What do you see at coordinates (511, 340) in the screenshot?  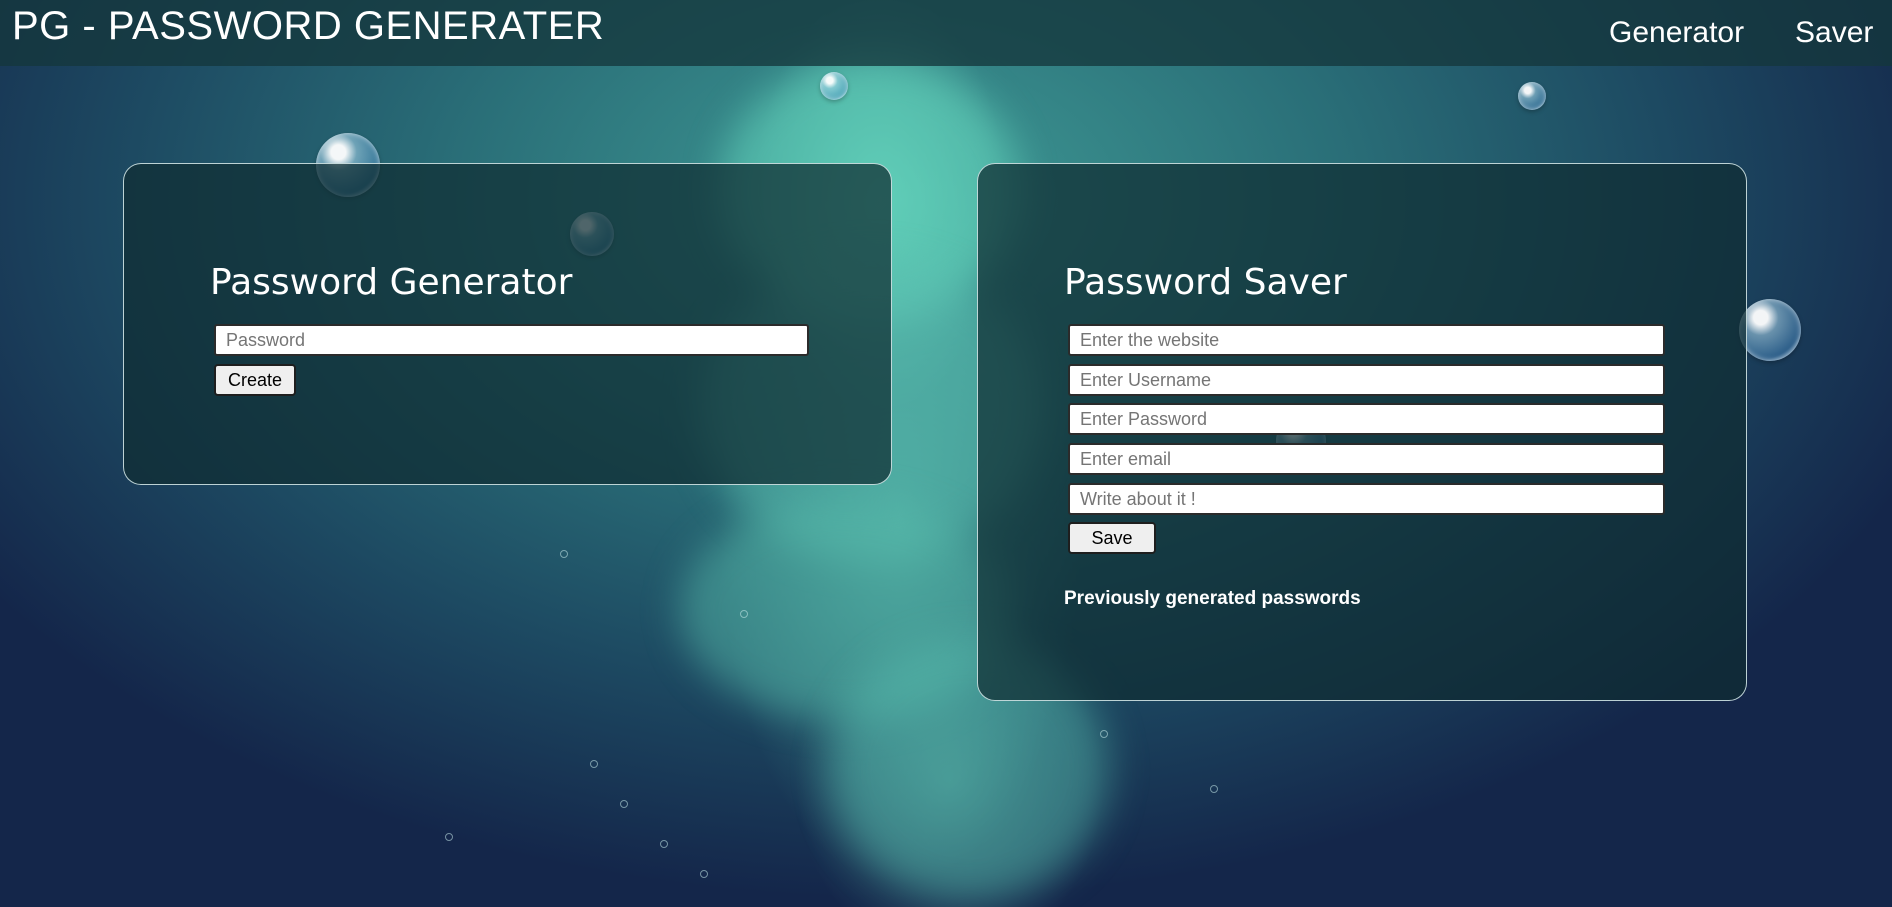 I see `generated-password-field` at bounding box center [511, 340].